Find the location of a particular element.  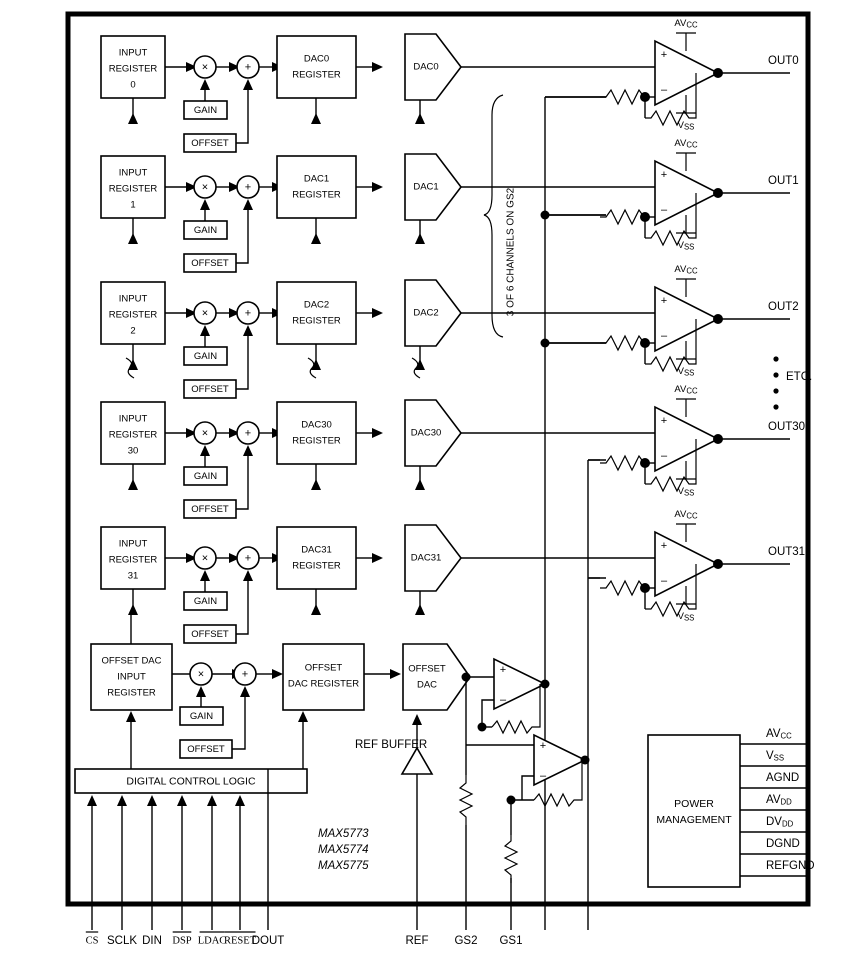

sum-symbol-ch1: + is located at coordinates (248, 187).